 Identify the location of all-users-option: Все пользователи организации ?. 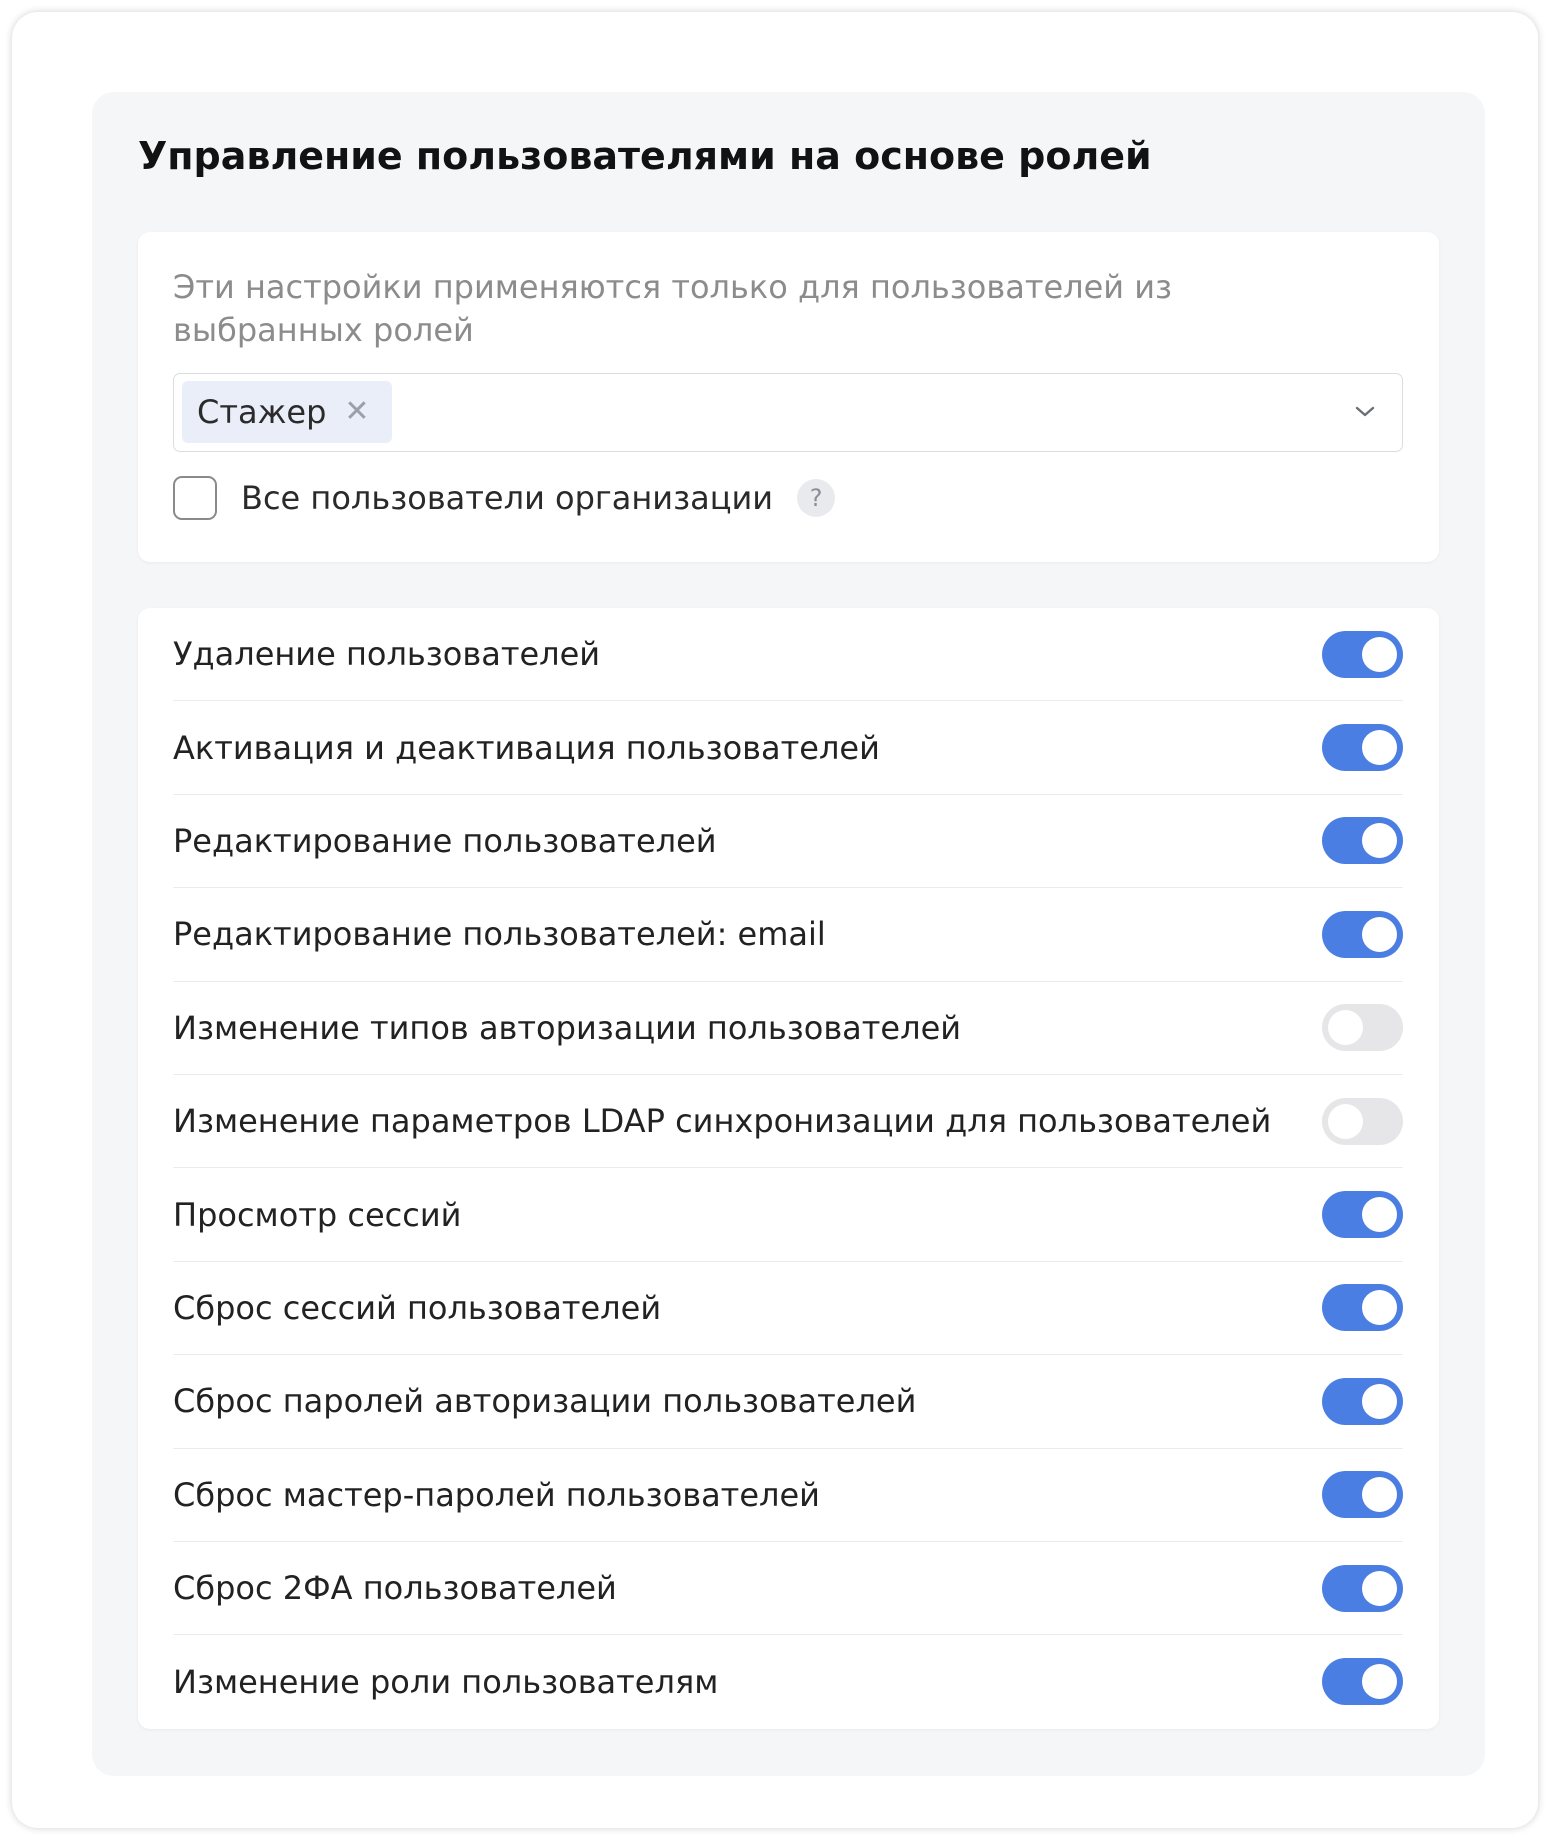
(504, 498).